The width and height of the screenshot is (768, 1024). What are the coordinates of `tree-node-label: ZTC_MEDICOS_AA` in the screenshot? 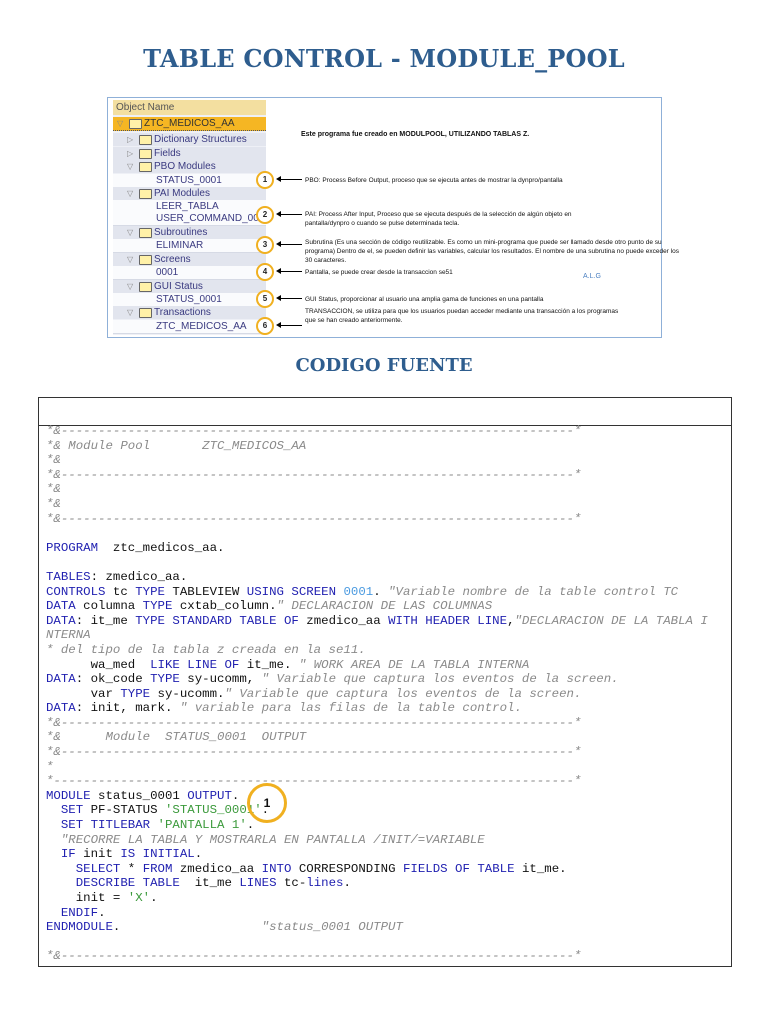 It's located at (201, 326).